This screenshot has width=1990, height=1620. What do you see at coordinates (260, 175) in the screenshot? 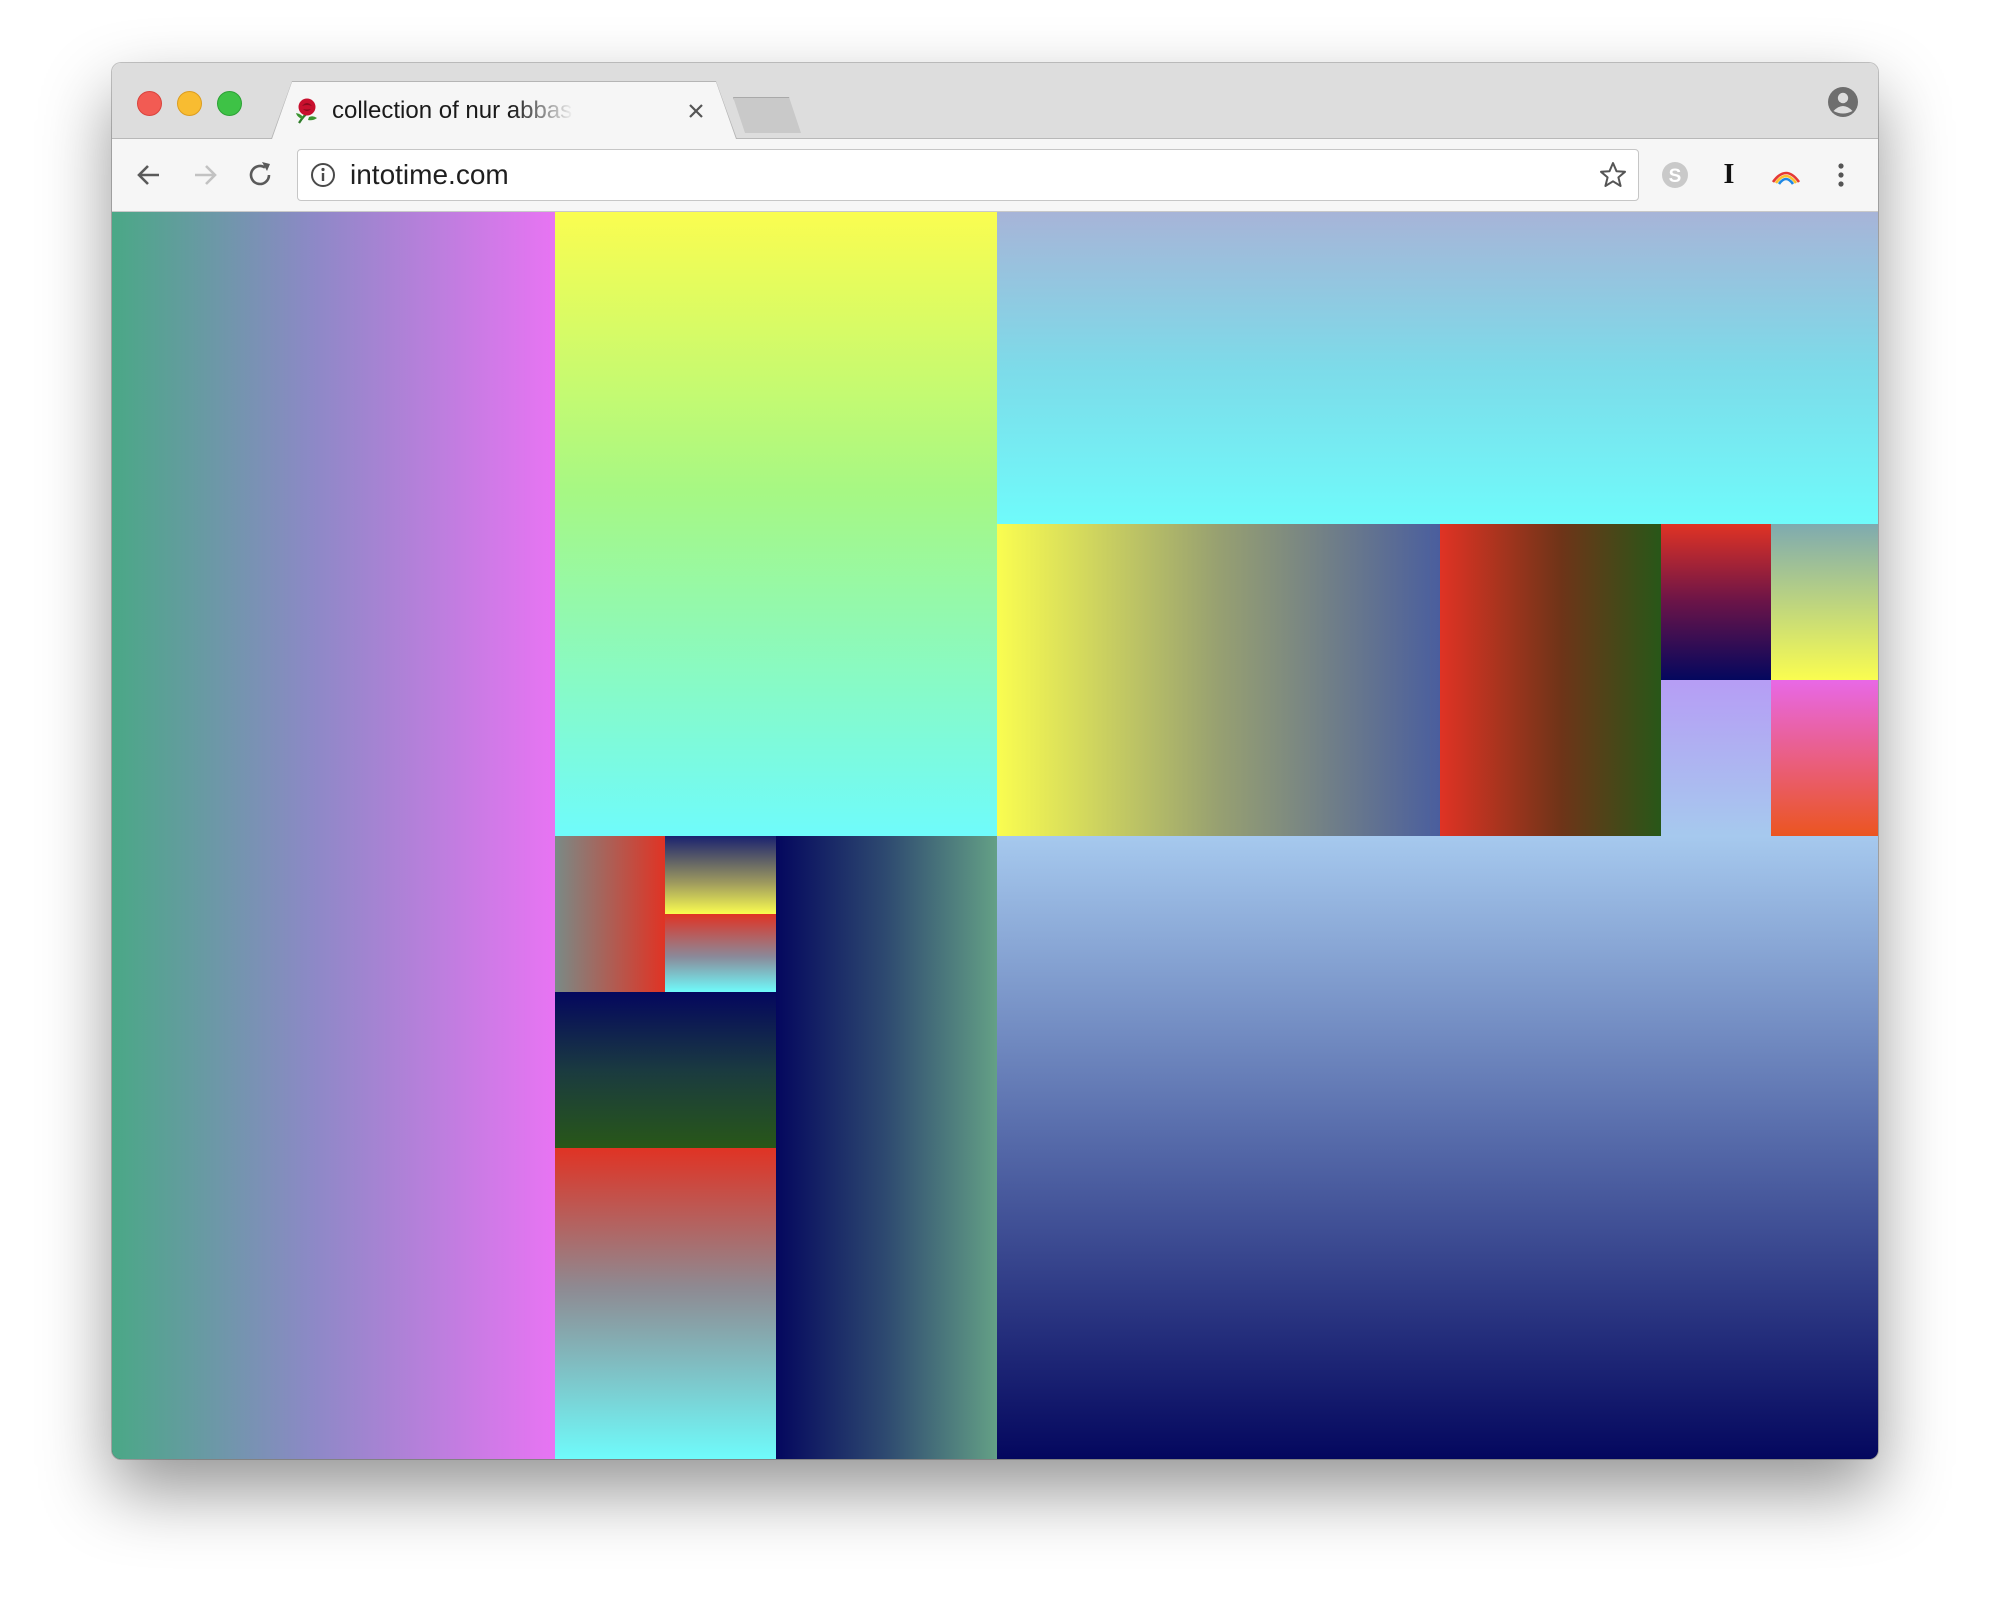
I see `reload-icon` at bounding box center [260, 175].